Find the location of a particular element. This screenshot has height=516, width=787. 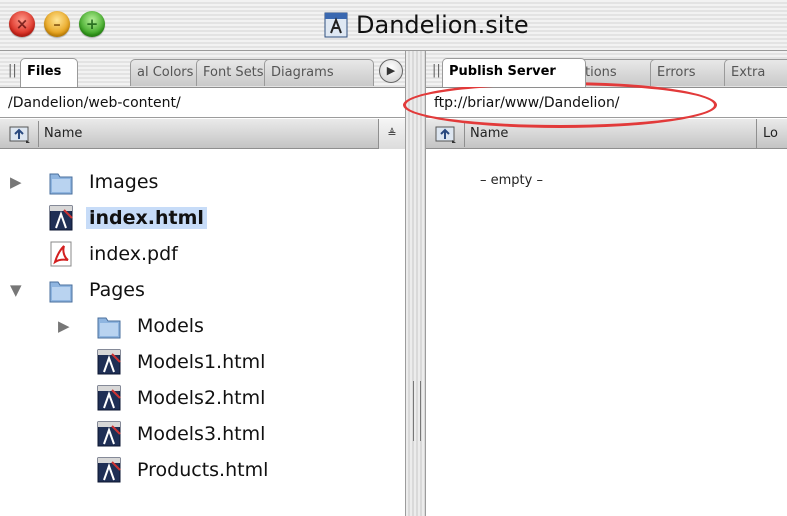

list-item: Products.html is located at coordinates (182, 470).